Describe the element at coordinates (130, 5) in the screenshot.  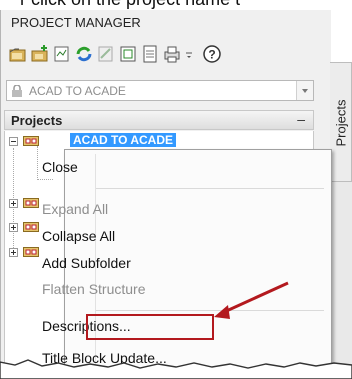
I see `instruction-text: r click on the project name t` at that location.